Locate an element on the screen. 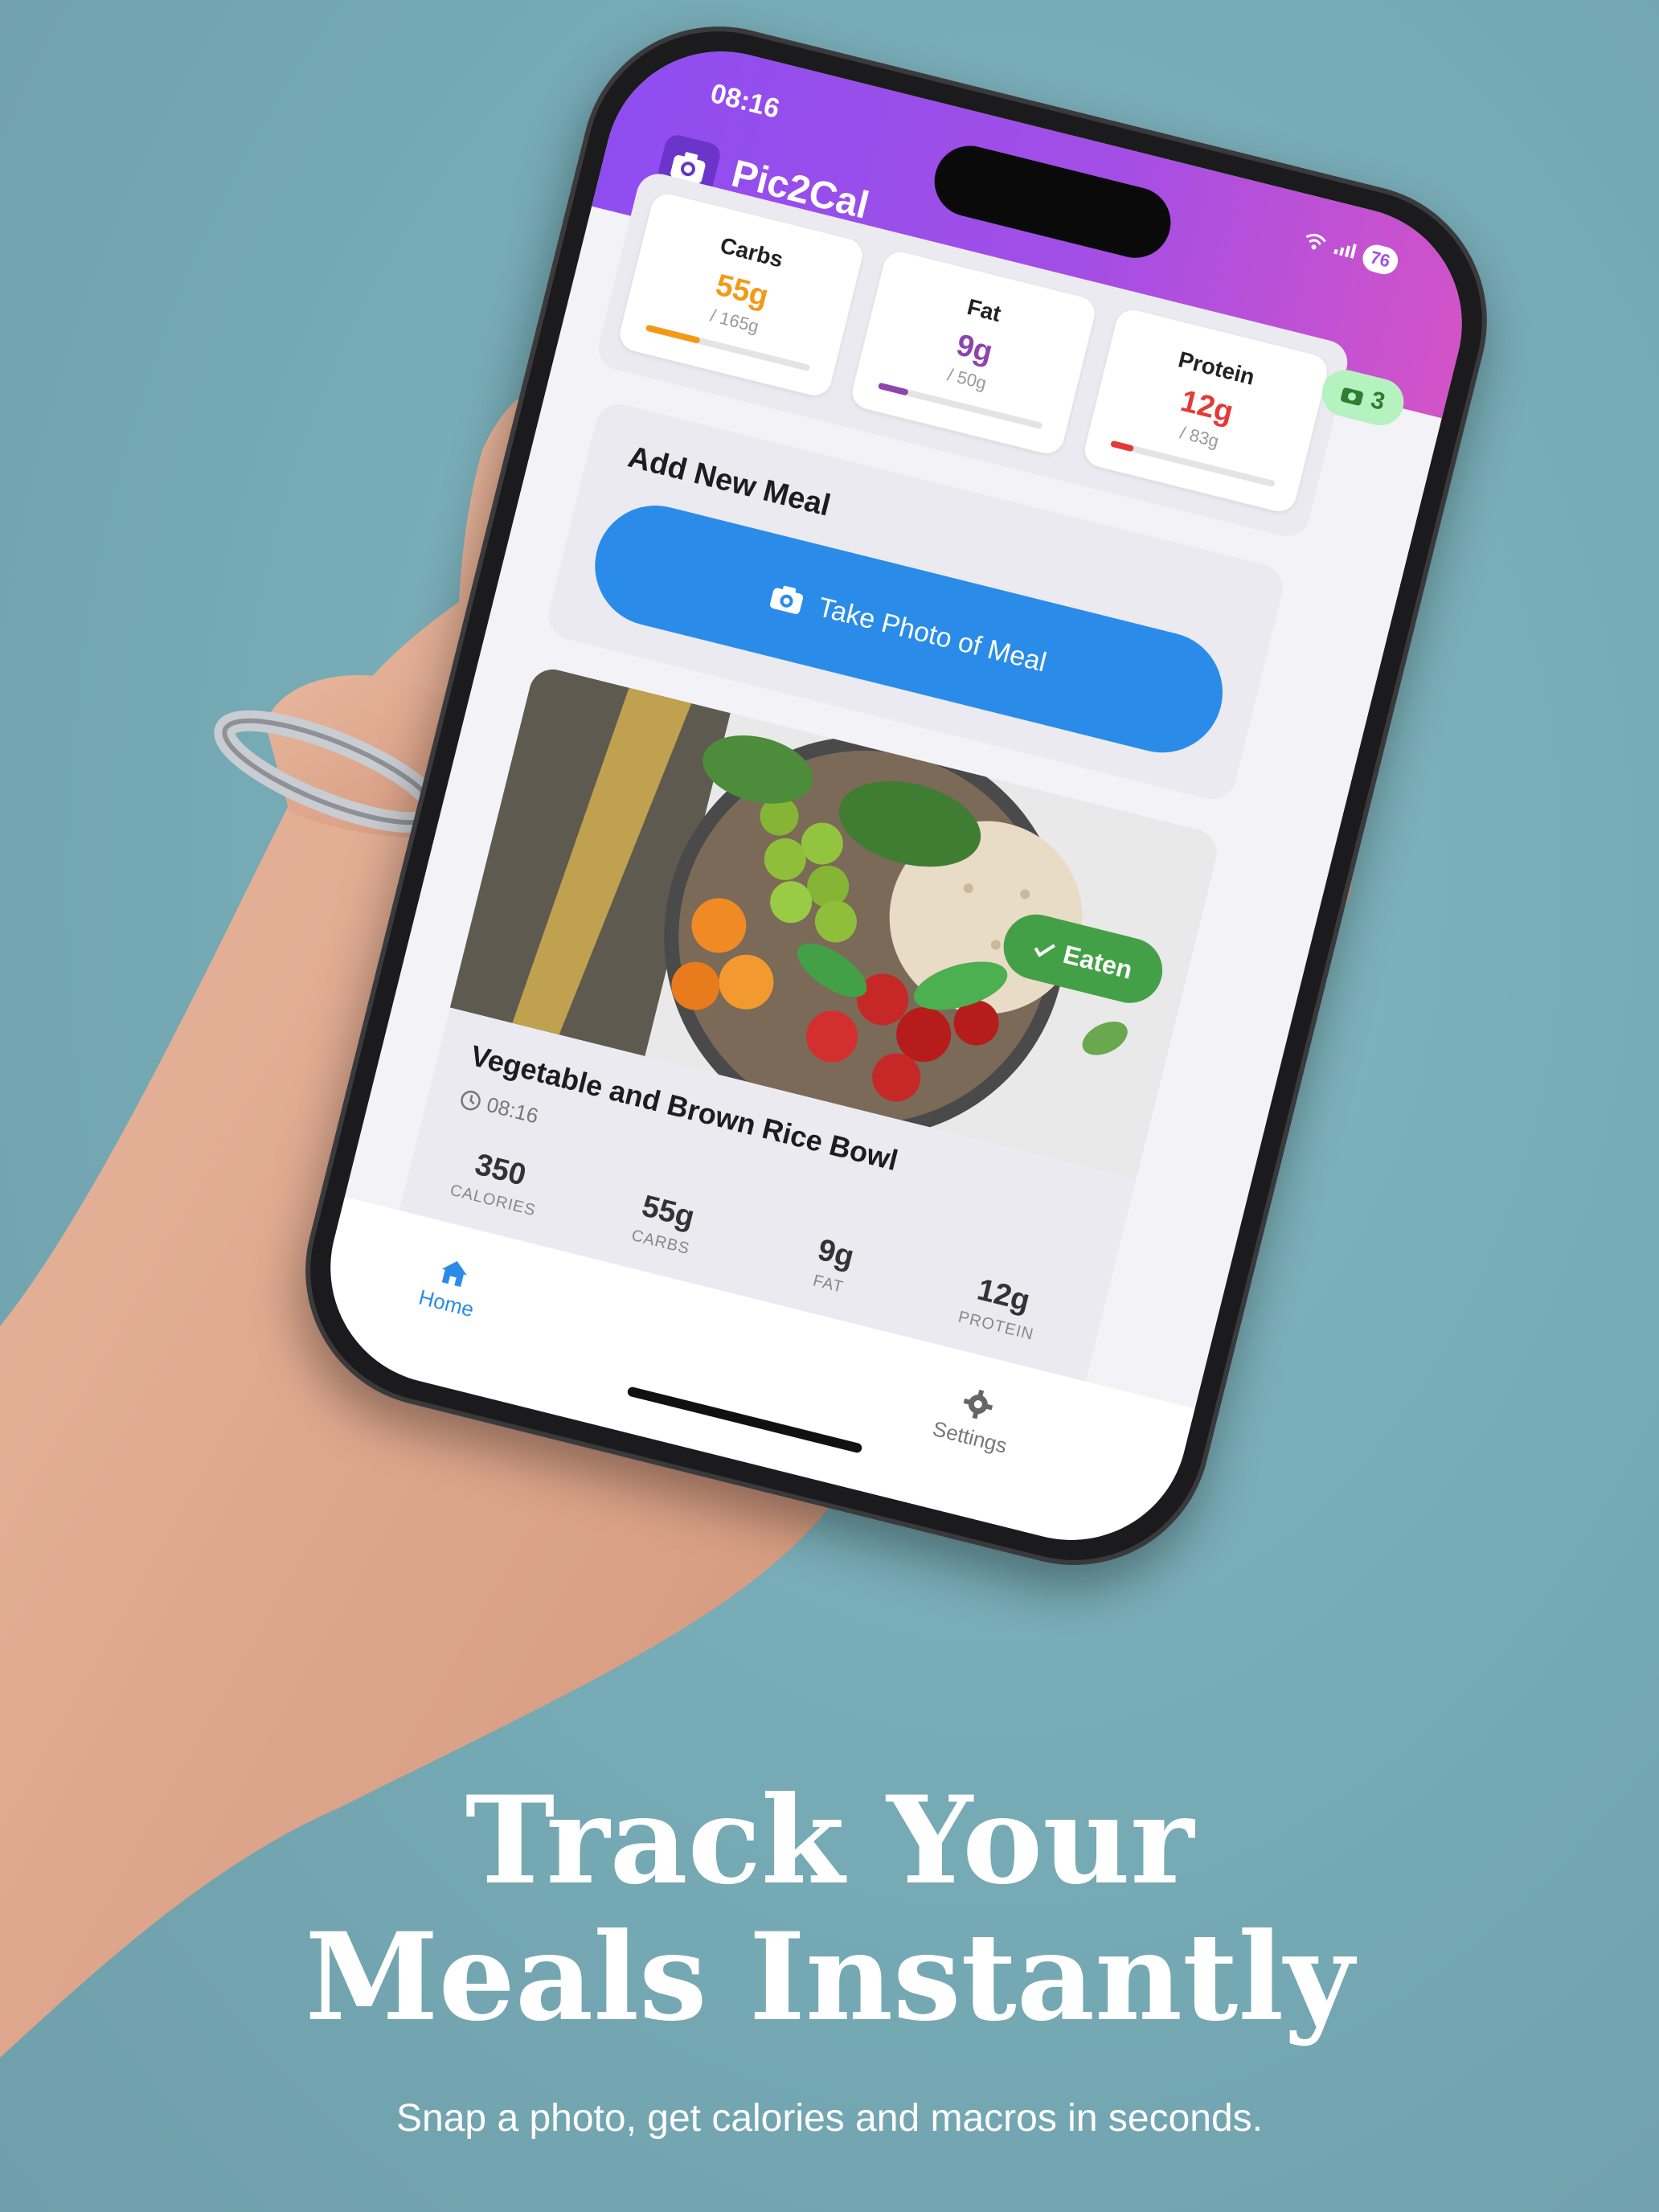 The height and width of the screenshot is (2212, 1659). nav-settings: Settings is located at coordinates (974, 1418).